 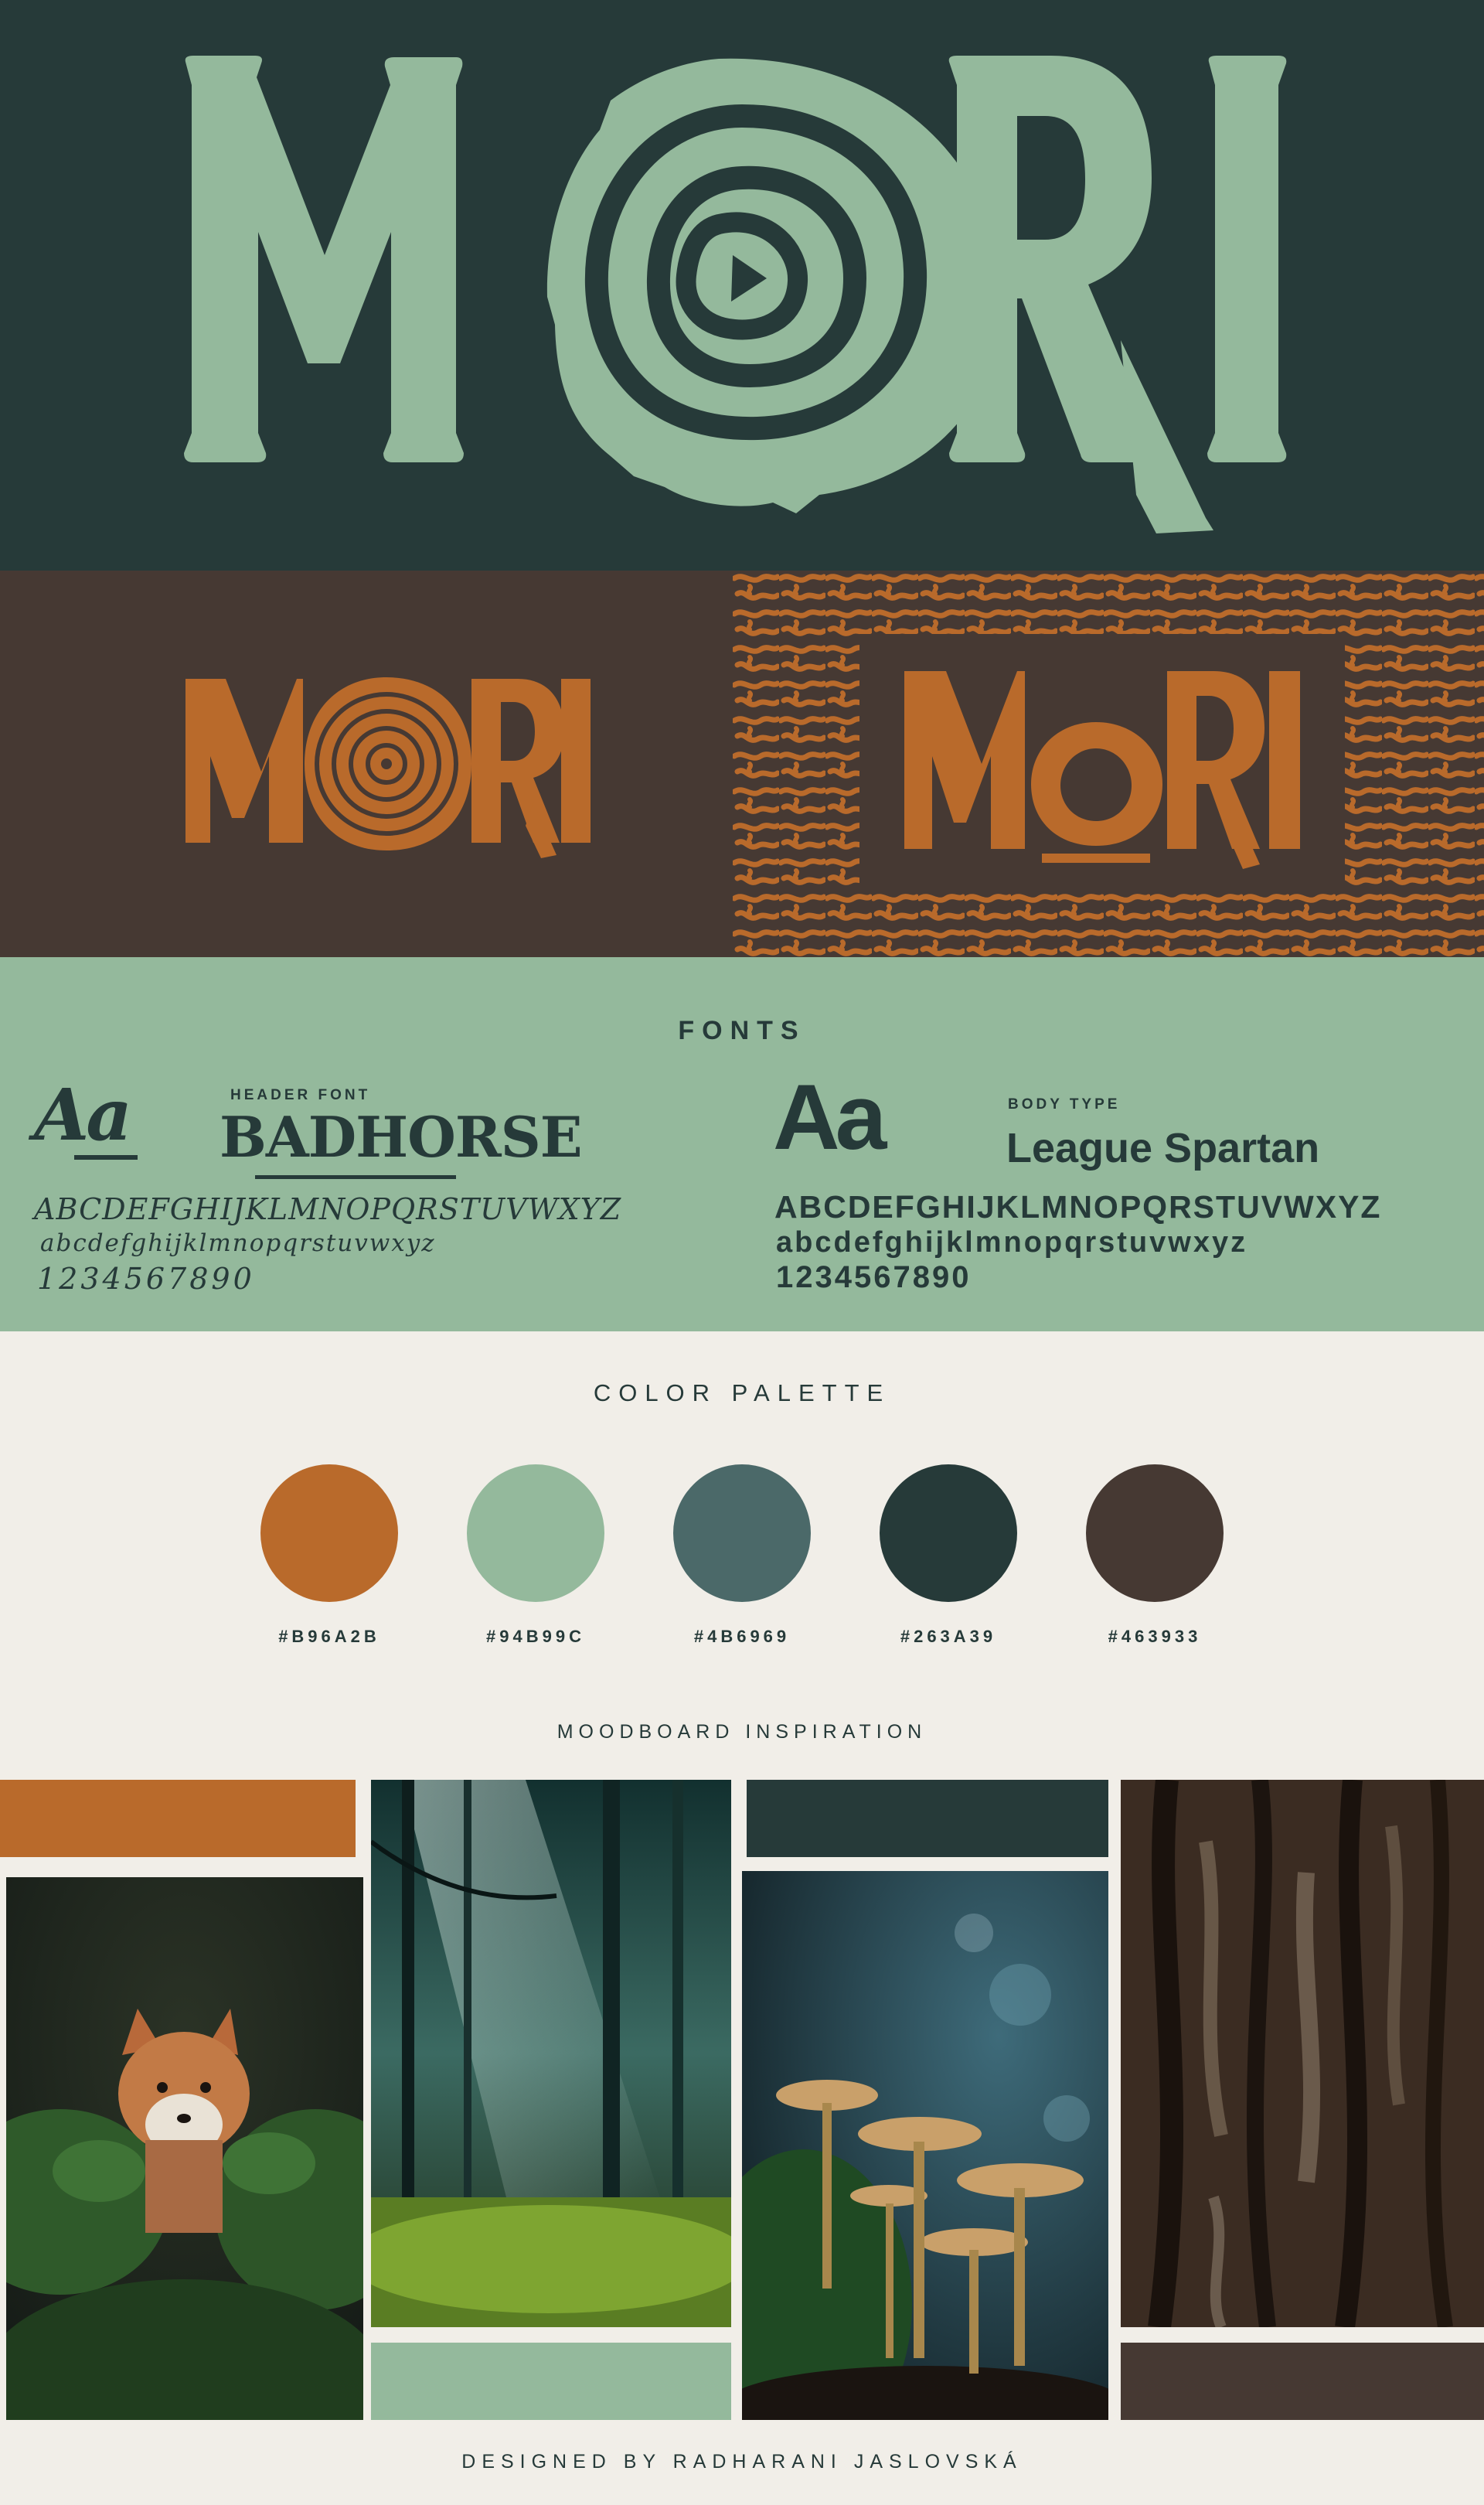 What do you see at coordinates (83, 1115) in the screenshot?
I see `header-font-sample: Aa` at bounding box center [83, 1115].